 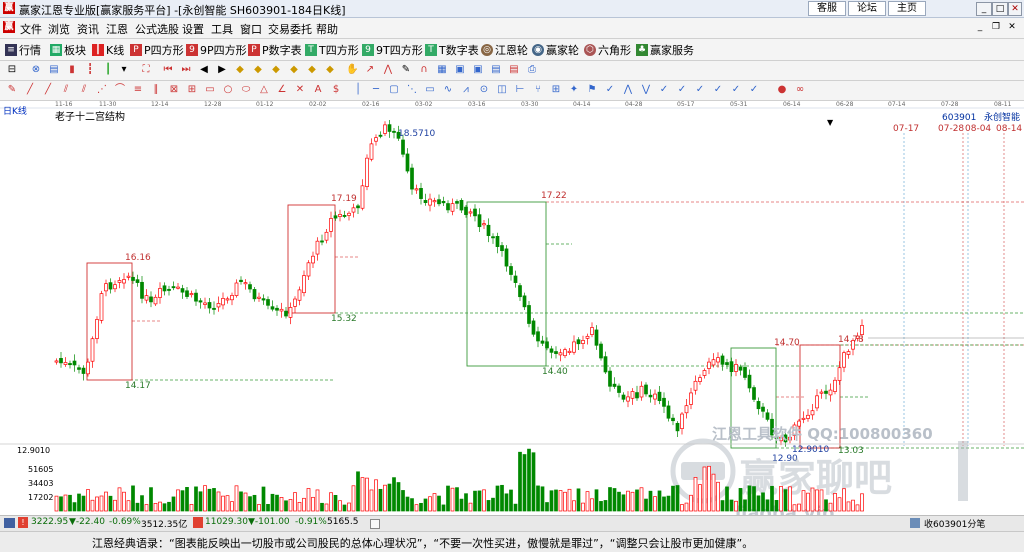 I want to click on draw-time-icon: ⊢, so click(x=520, y=90).